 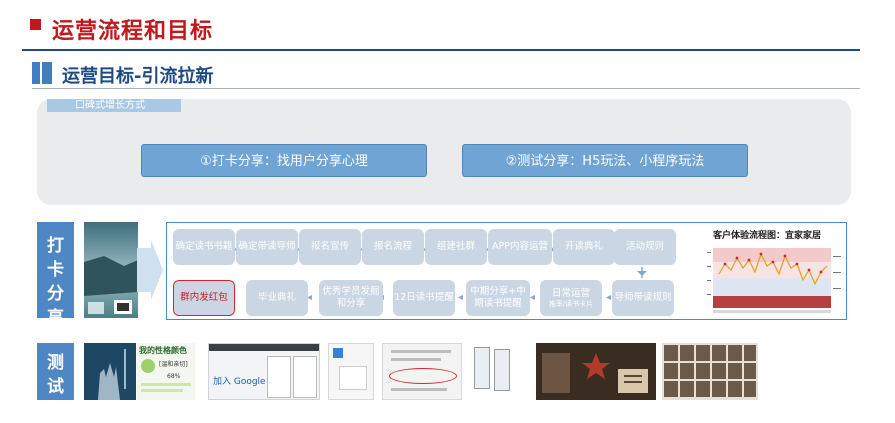 What do you see at coordinates (645, 247) in the screenshot?
I see `flow-step: 活动规则` at bounding box center [645, 247].